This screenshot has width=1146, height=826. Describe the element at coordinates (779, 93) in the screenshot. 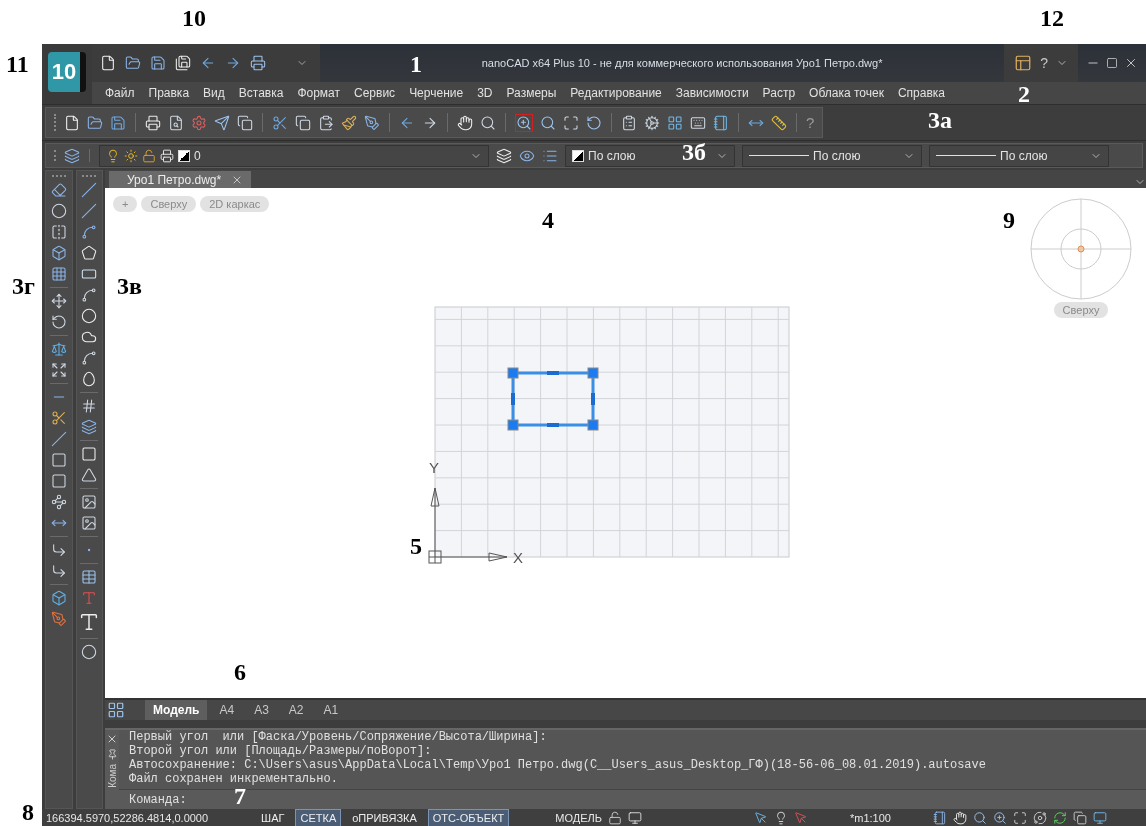

I see `menu-item: Растр` at that location.